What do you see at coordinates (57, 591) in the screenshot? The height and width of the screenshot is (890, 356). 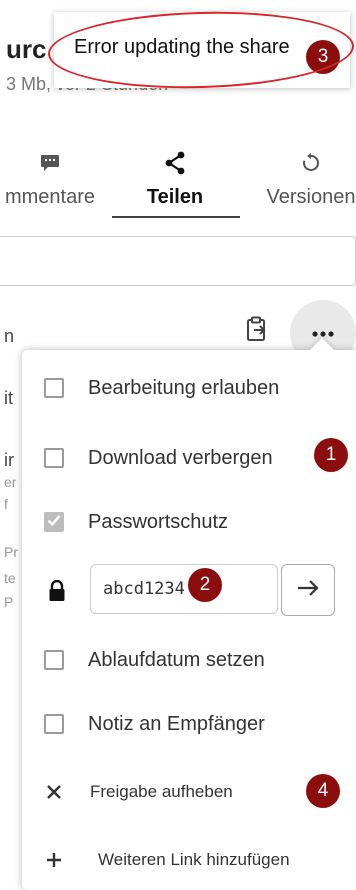 I see `lock-icon` at bounding box center [57, 591].